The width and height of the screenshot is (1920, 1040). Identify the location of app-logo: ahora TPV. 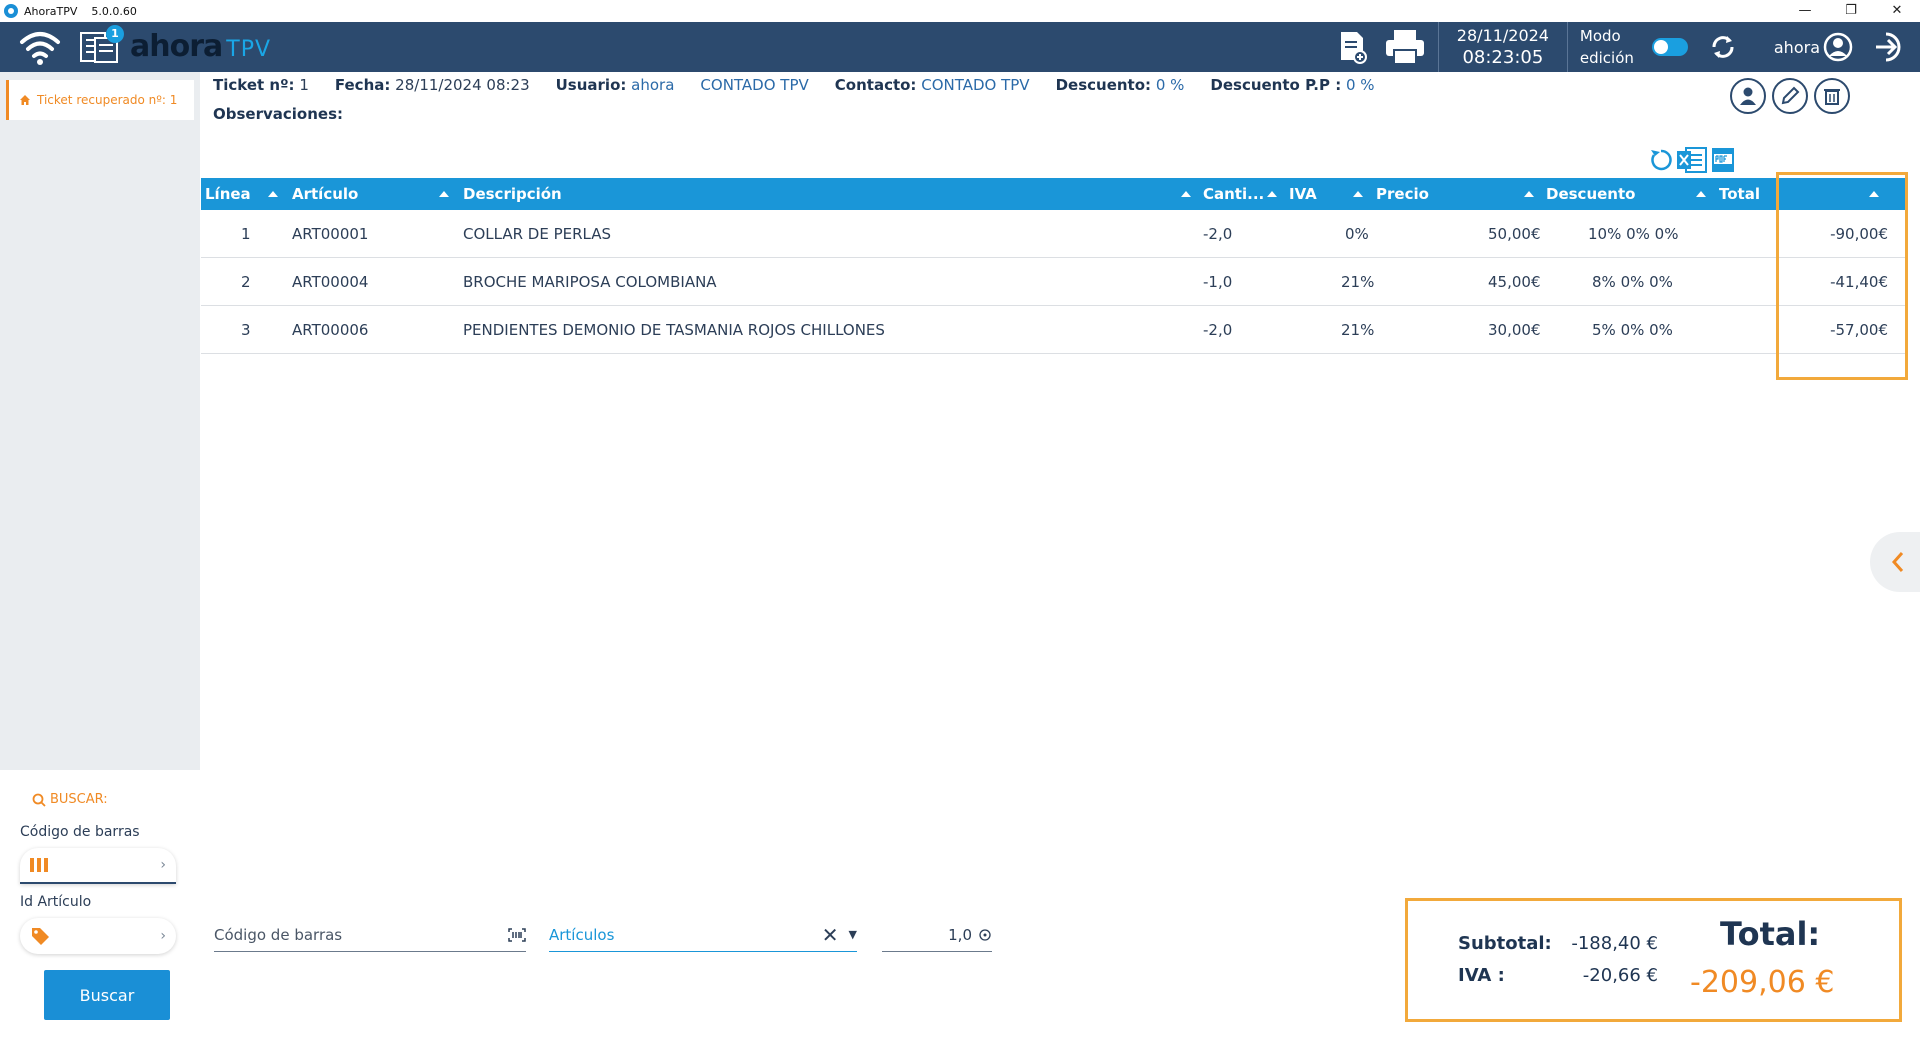
(200, 47).